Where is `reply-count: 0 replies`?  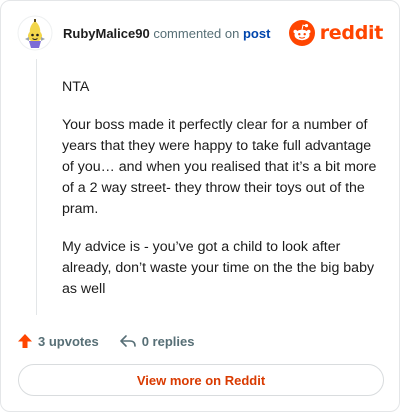 reply-count: 0 replies is located at coordinates (168, 341).